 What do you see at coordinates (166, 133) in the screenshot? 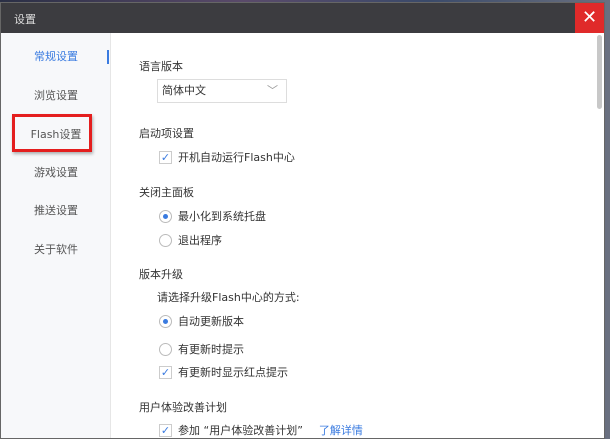
I see `startup-heading: 启动项设置` at bounding box center [166, 133].